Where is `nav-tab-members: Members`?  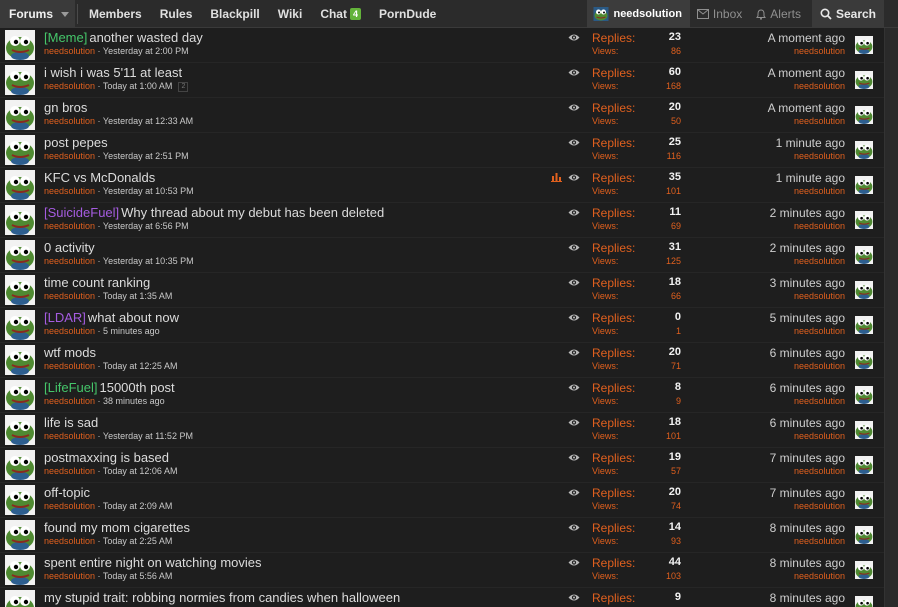
nav-tab-members: Members is located at coordinates (115, 14).